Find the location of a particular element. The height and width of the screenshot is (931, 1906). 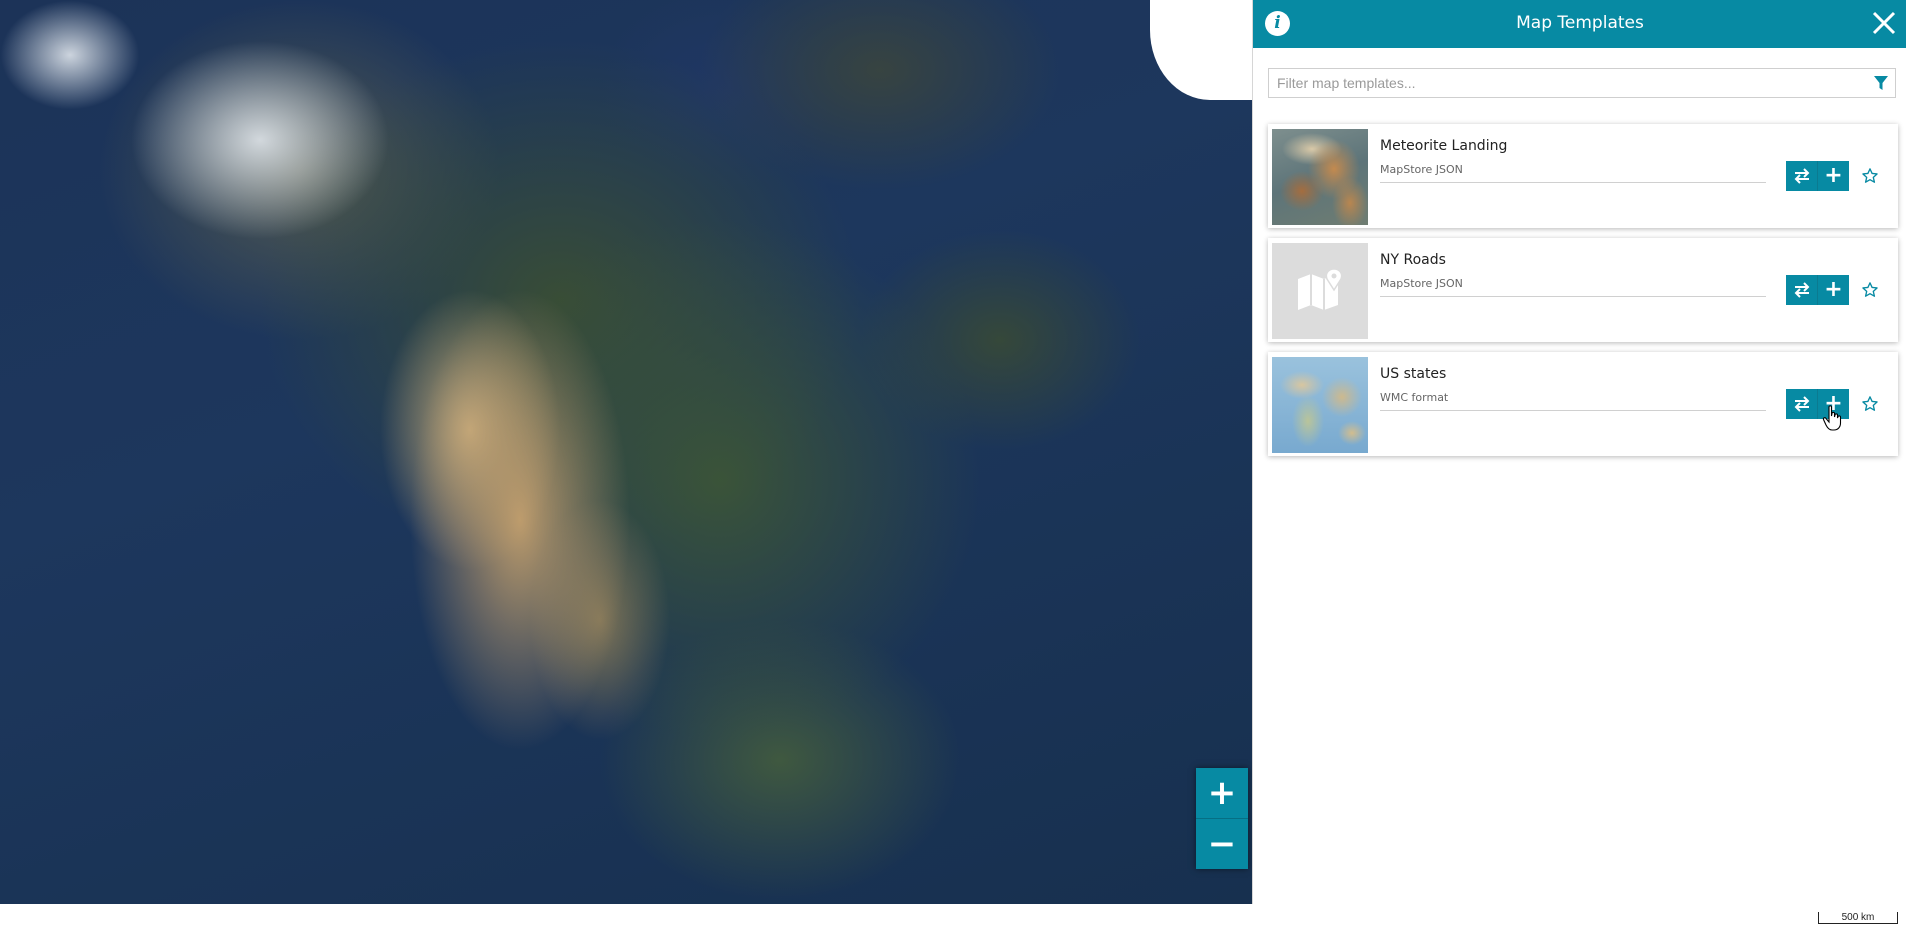

map-greenland is located at coordinates (1201, 50).